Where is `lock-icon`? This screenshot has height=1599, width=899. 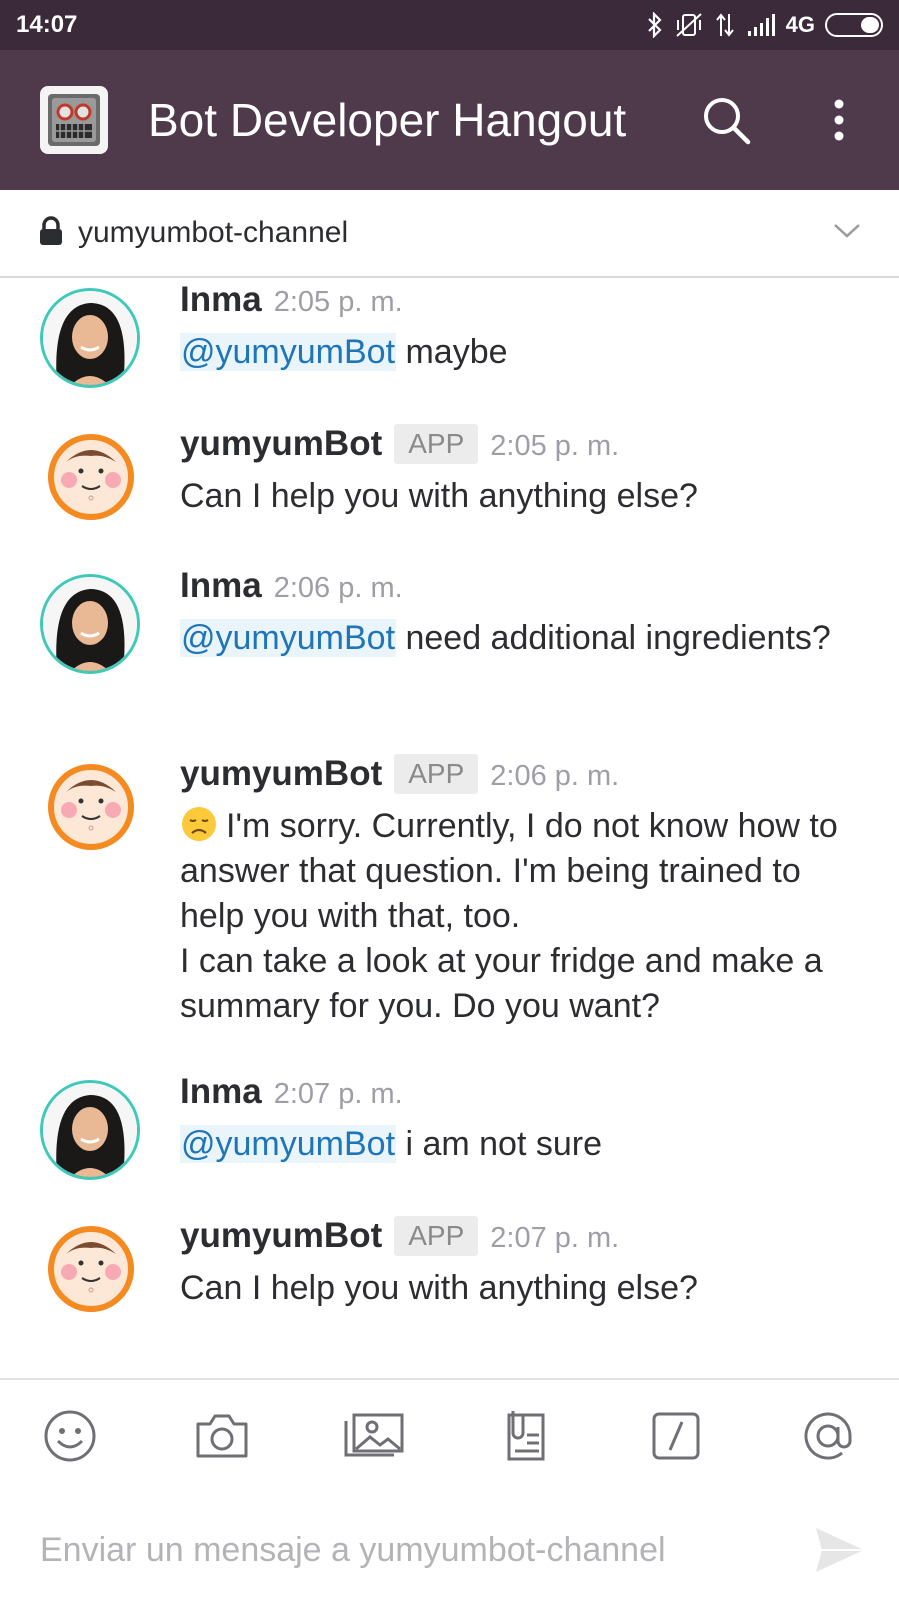
lock-icon is located at coordinates (51, 233).